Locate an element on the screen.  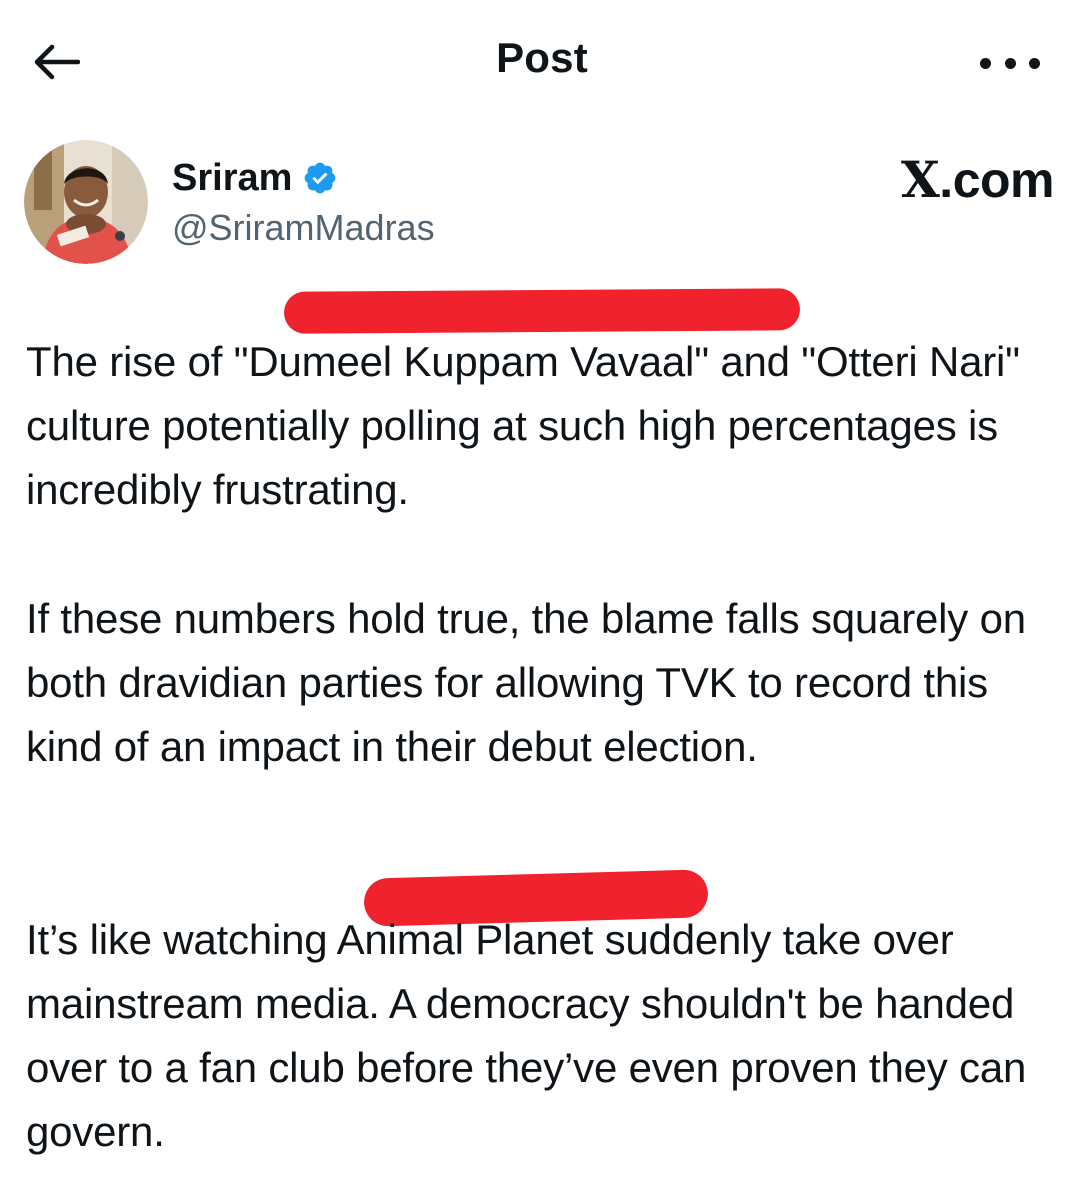
redaction-mark is located at coordinates (542, 311).